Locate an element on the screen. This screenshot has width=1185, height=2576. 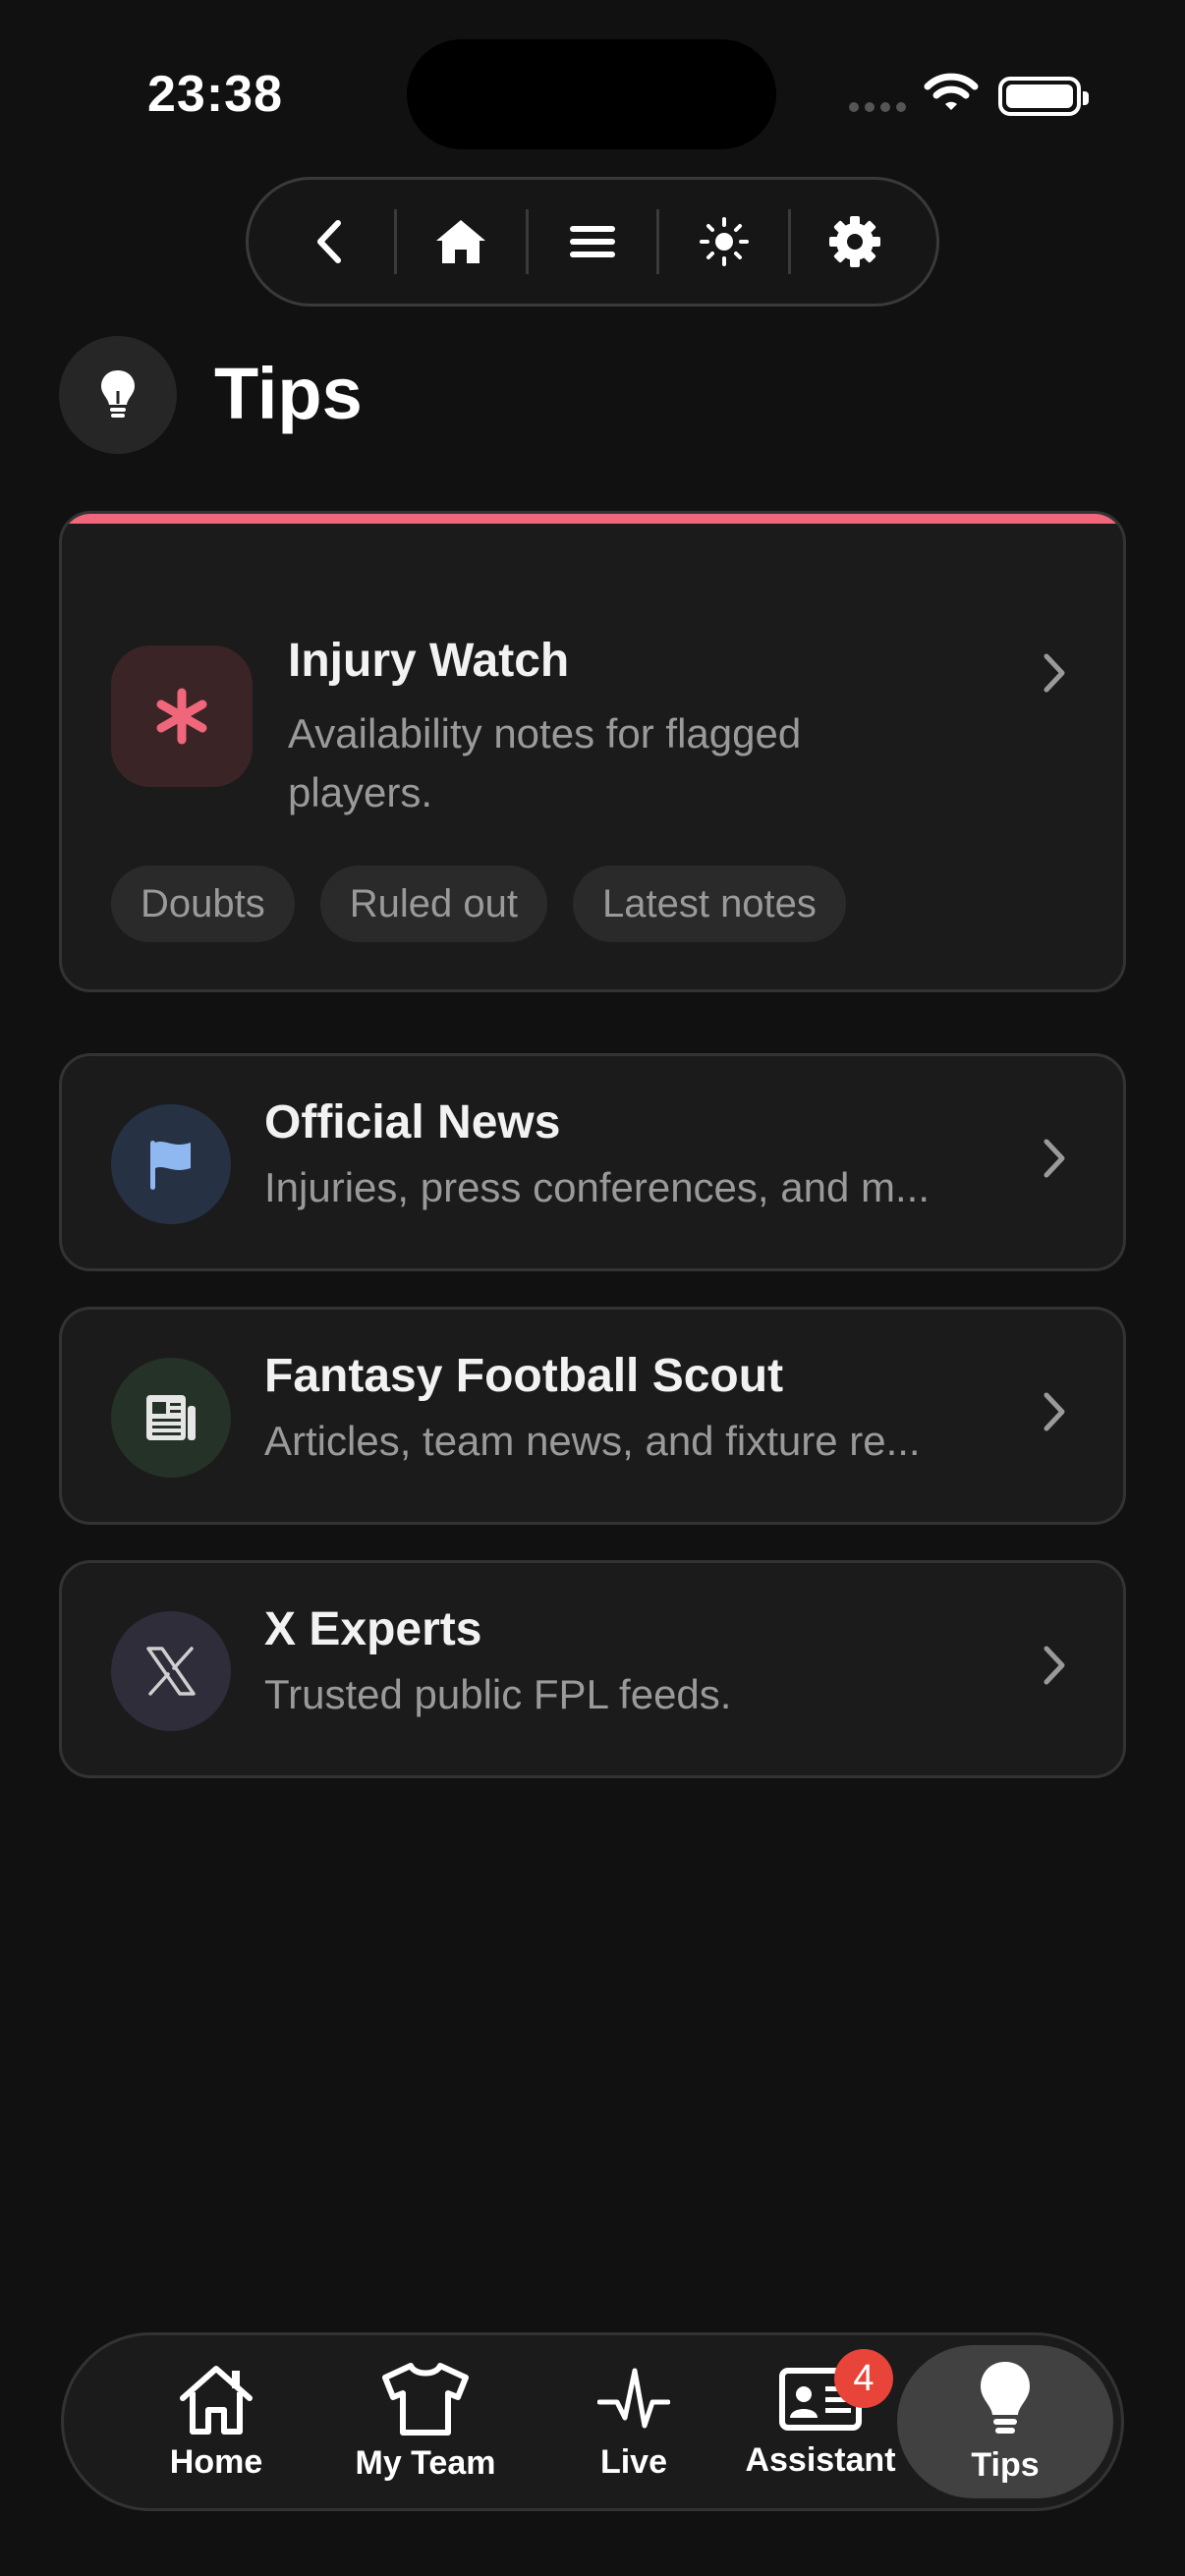
brightness-icon is located at coordinates (724, 241).